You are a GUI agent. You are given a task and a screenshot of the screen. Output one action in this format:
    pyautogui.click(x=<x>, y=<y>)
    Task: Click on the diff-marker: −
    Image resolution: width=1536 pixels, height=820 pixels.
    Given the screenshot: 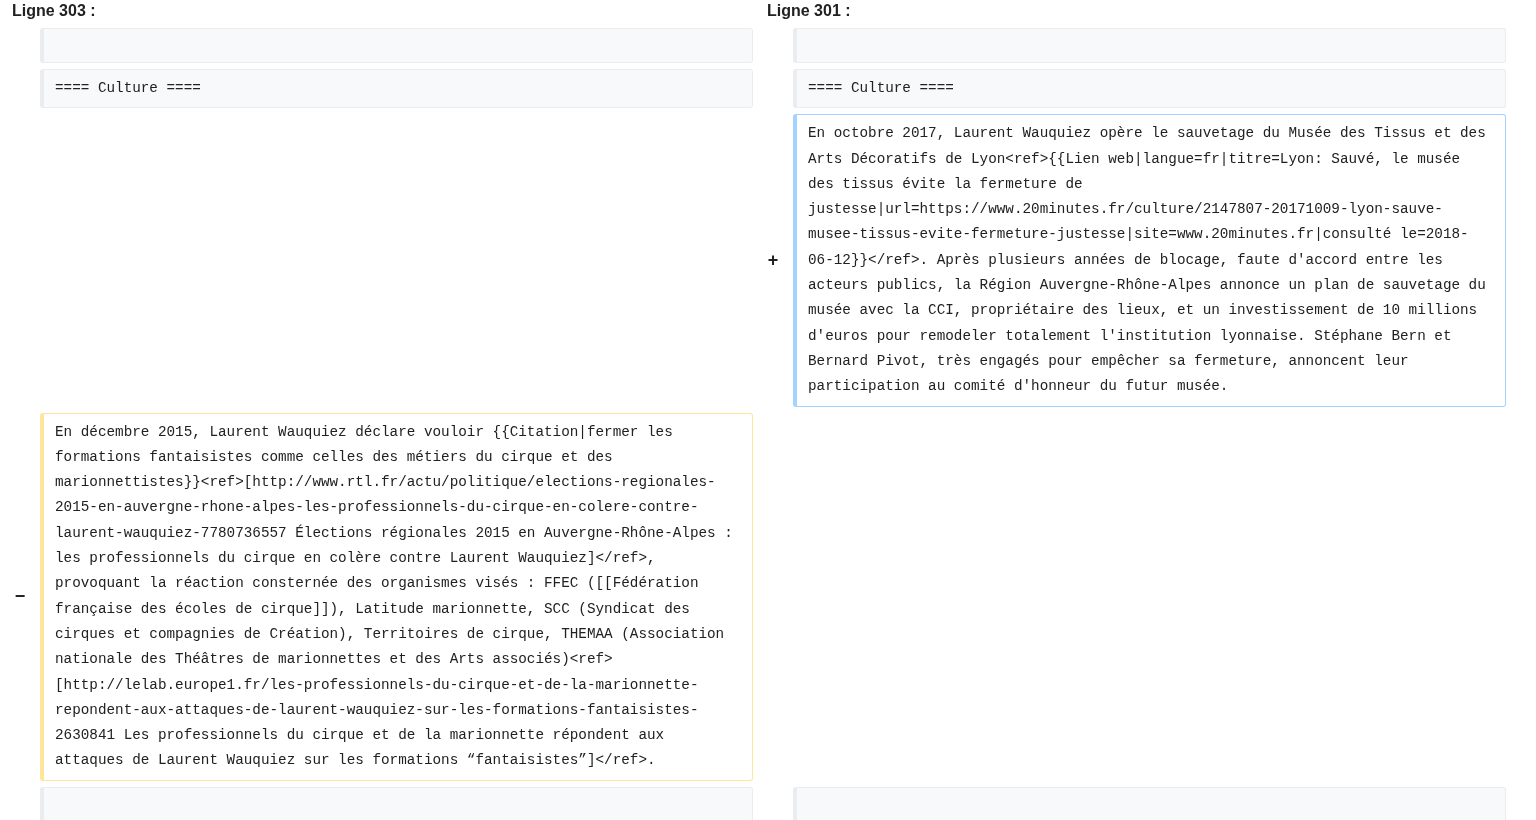 What is the action you would take?
    pyautogui.click(x=20, y=597)
    